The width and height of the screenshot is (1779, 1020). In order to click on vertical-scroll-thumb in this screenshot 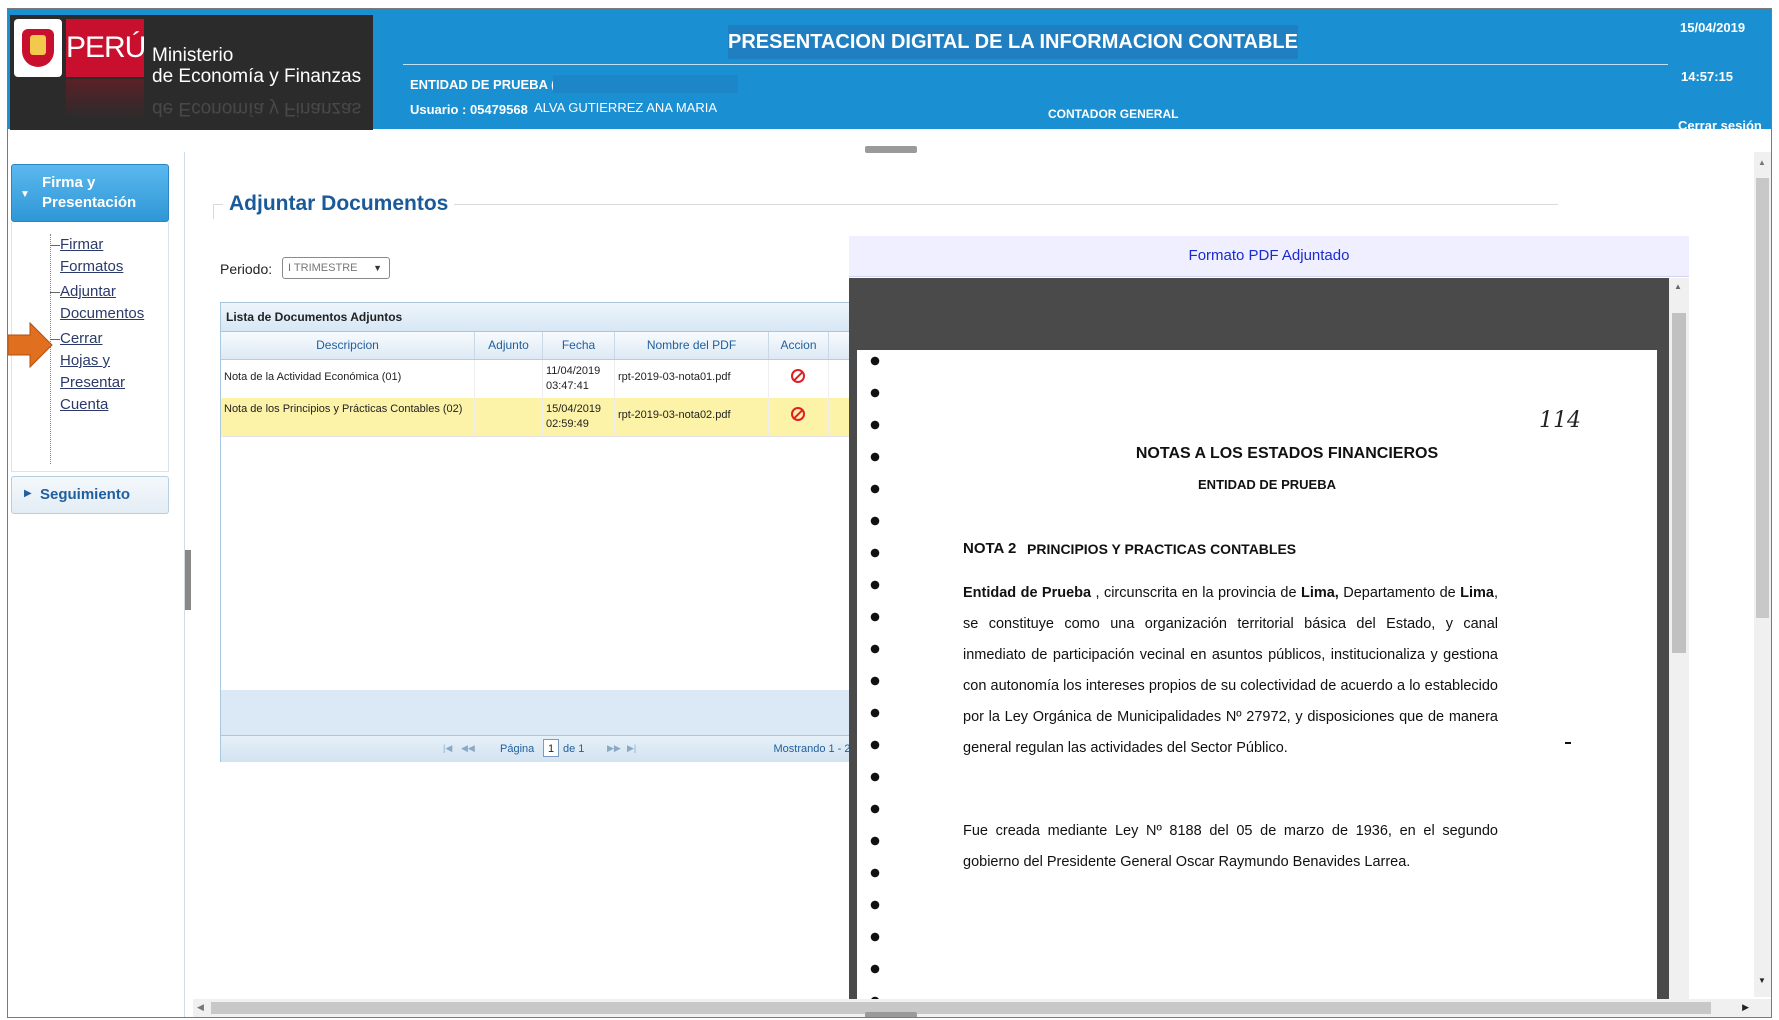, I will do `click(1762, 398)`.